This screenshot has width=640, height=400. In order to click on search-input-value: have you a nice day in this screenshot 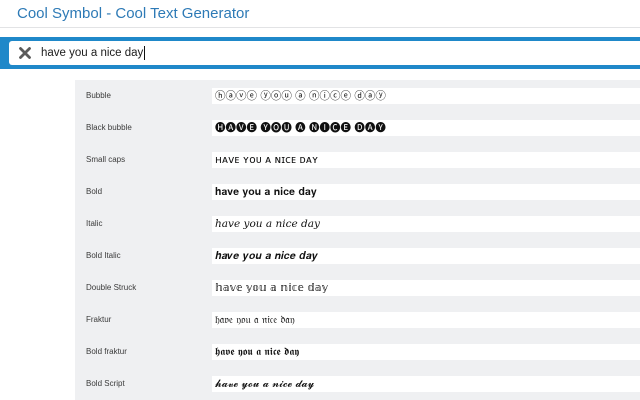, I will do `click(92, 53)`.